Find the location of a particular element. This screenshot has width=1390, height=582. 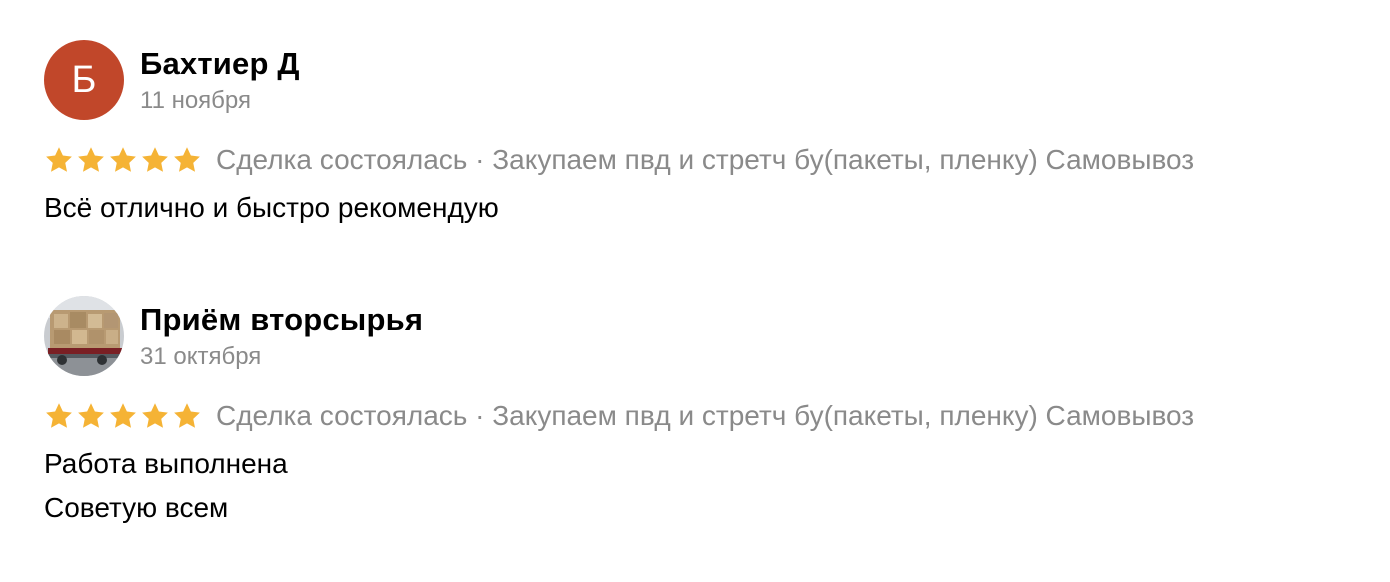

avatar-photo-image is located at coordinates (84, 336).